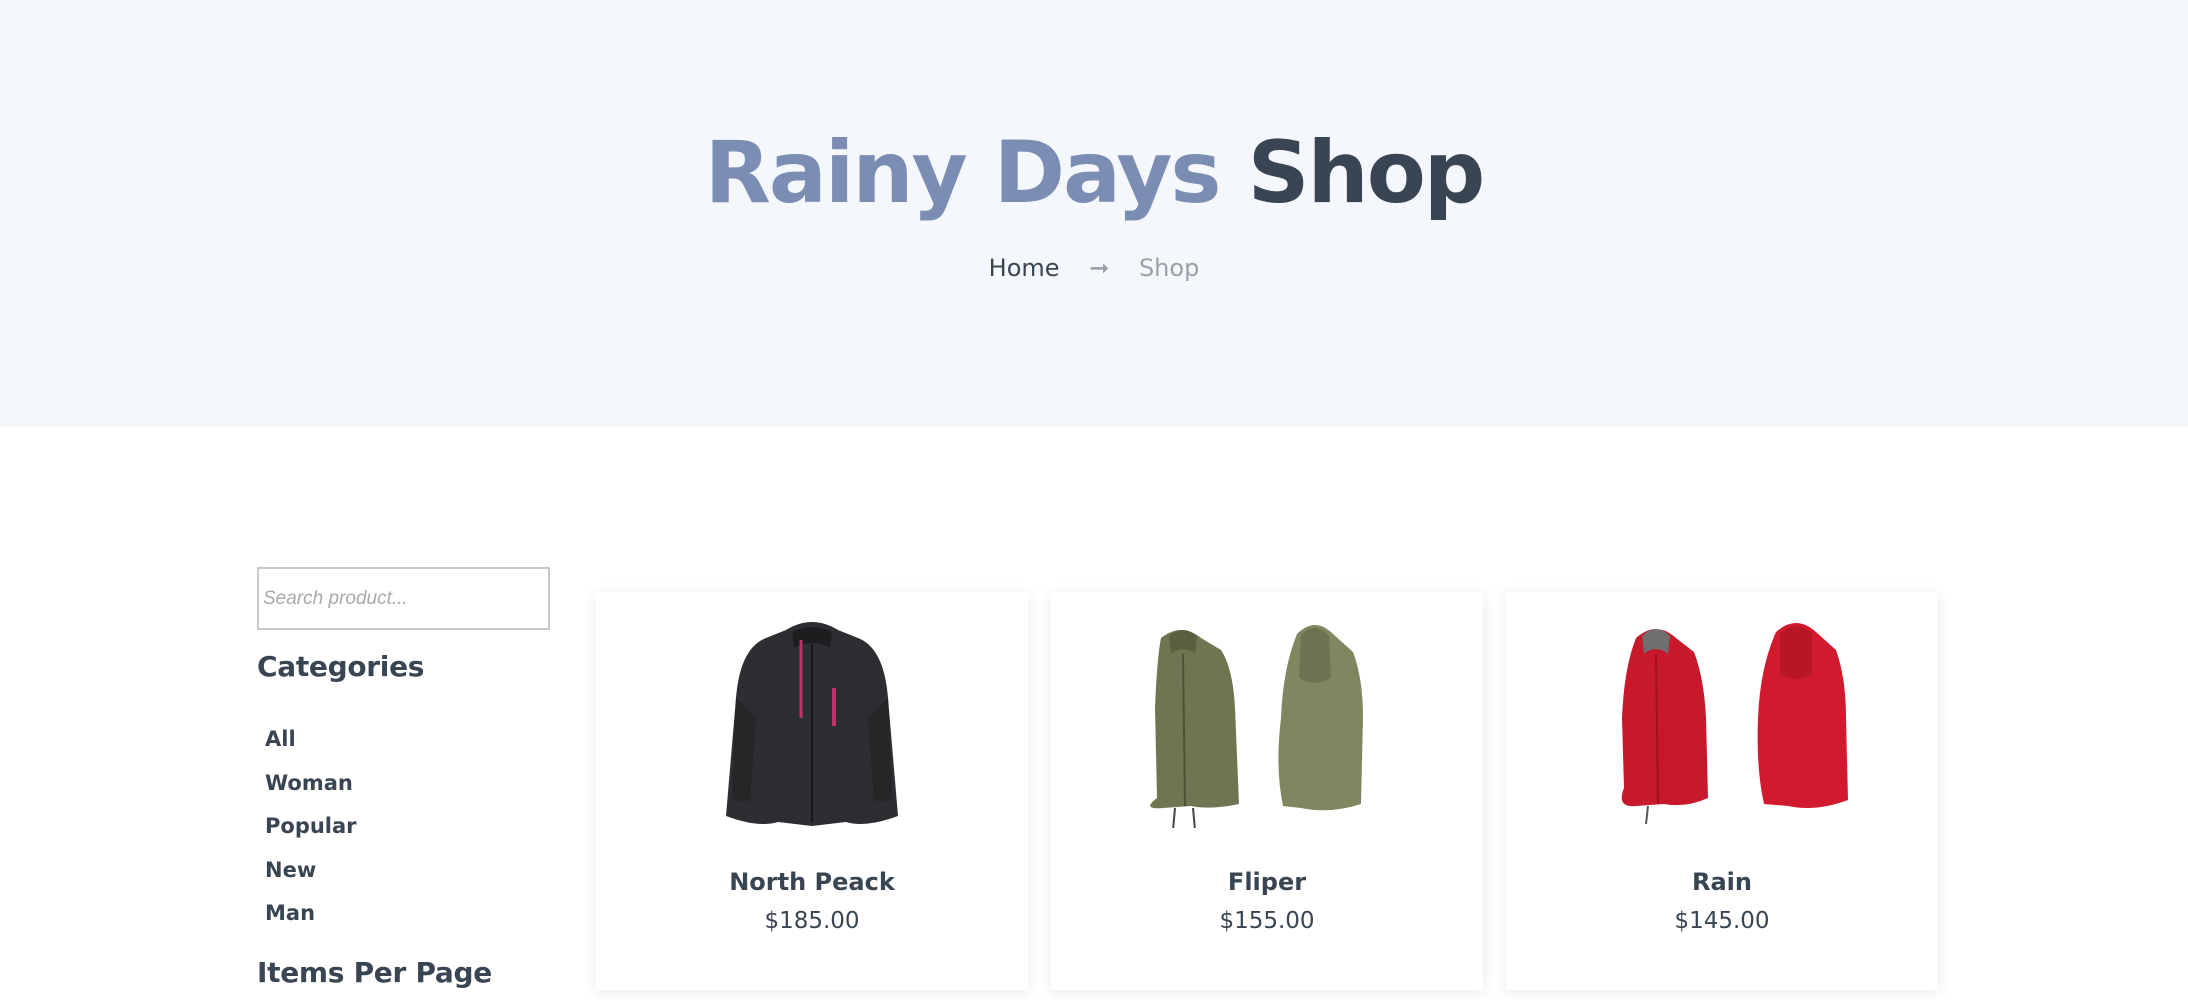  I want to click on breadcrumb-current: Shop, so click(1169, 268).